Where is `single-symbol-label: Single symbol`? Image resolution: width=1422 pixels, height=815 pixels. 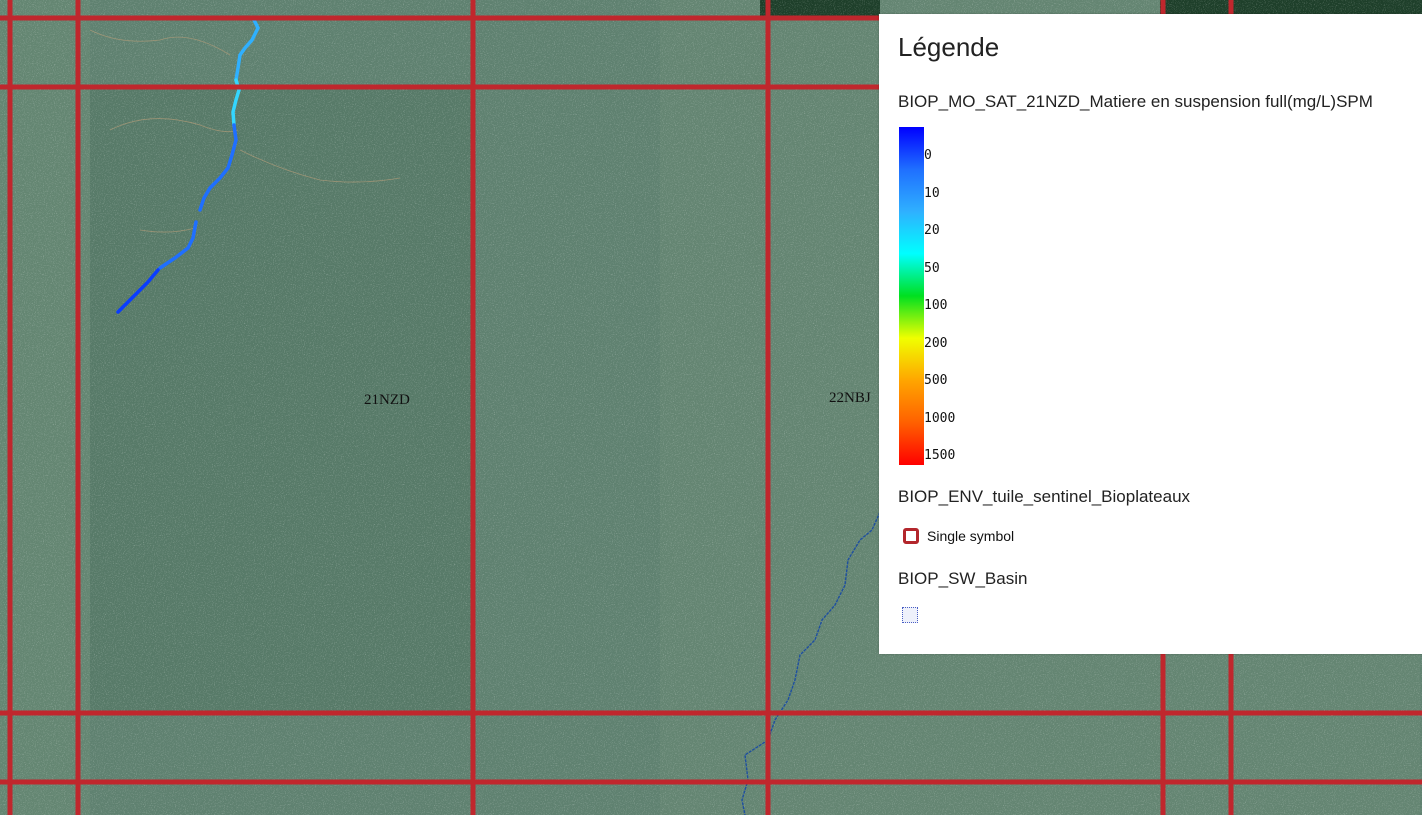 single-symbol-label: Single symbol is located at coordinates (971, 536).